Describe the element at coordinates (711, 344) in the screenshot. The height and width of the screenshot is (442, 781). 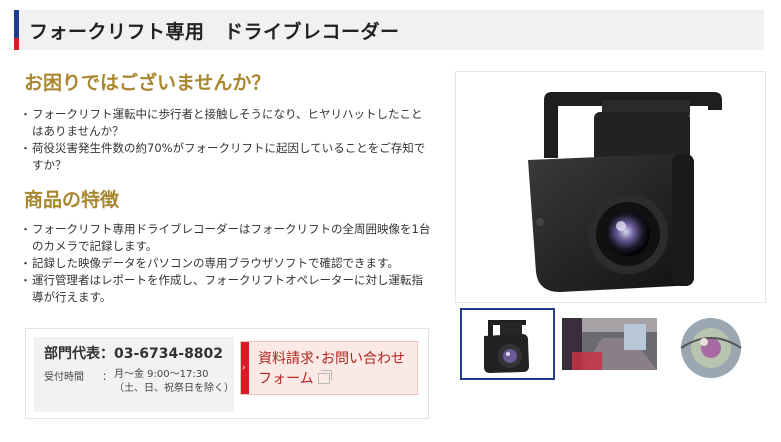
I see `thumbnail-fisheye-view` at that location.